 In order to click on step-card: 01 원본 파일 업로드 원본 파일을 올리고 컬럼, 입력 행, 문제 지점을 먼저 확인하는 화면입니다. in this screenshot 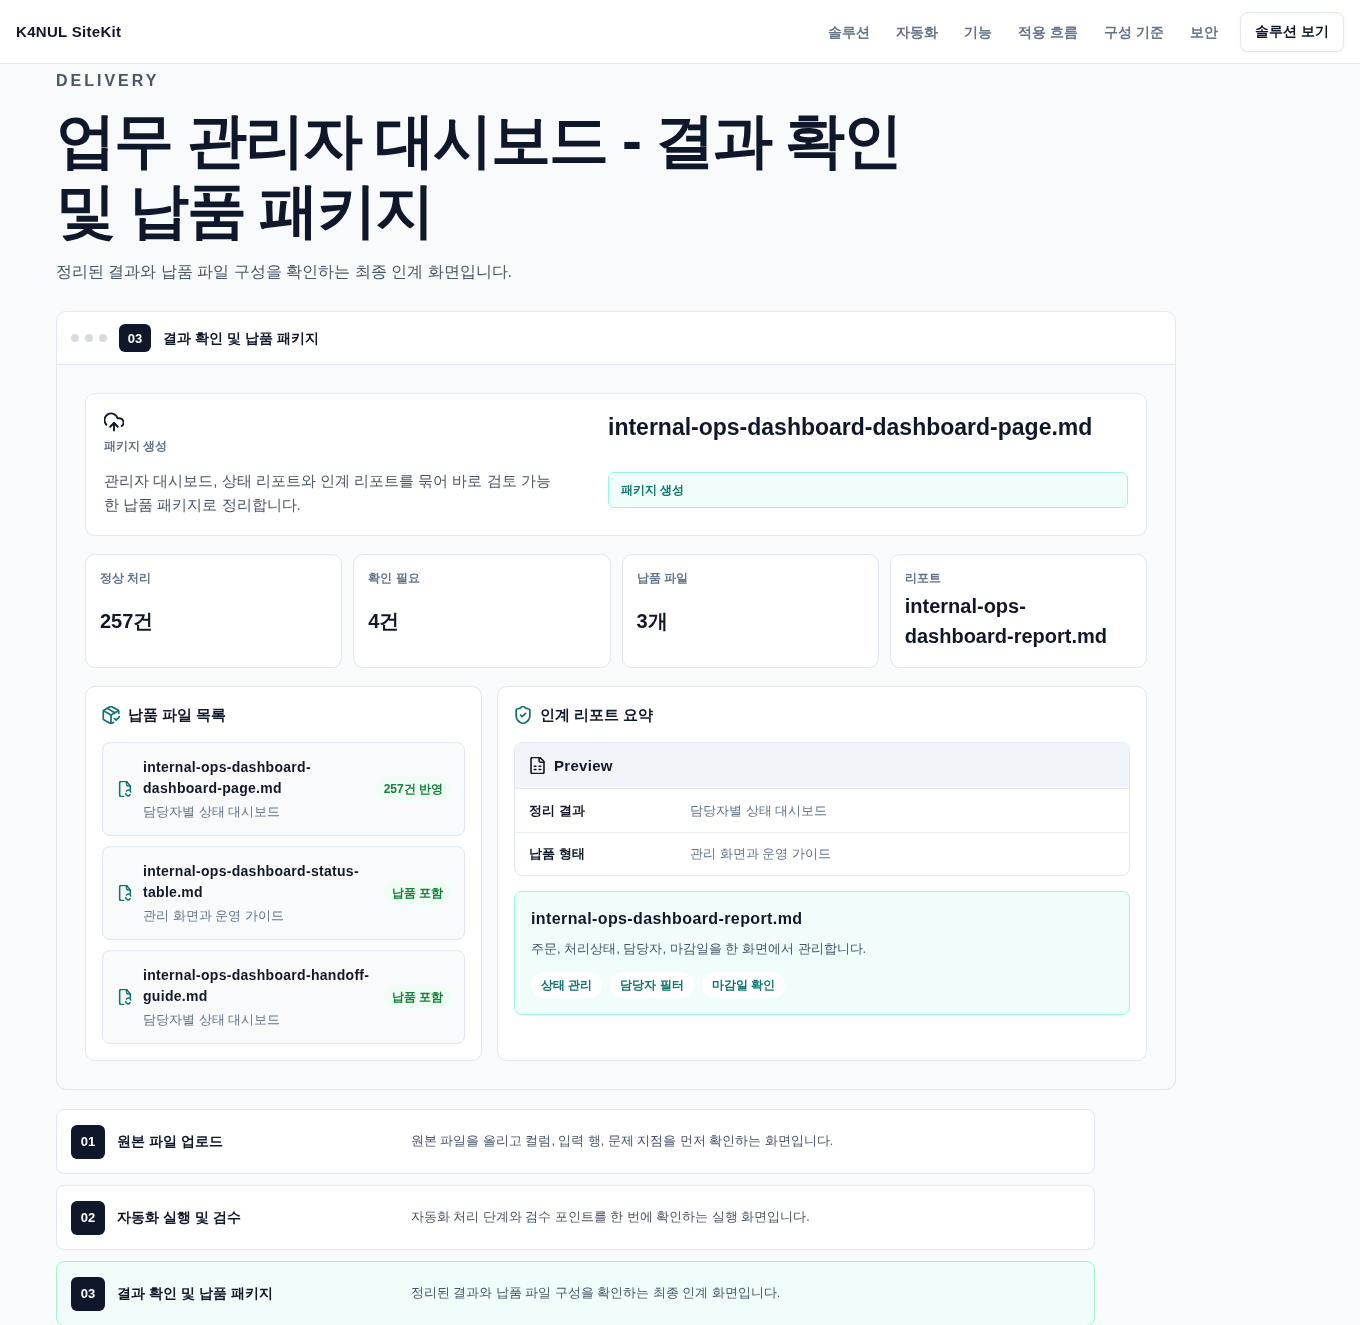, I will do `click(575, 1141)`.